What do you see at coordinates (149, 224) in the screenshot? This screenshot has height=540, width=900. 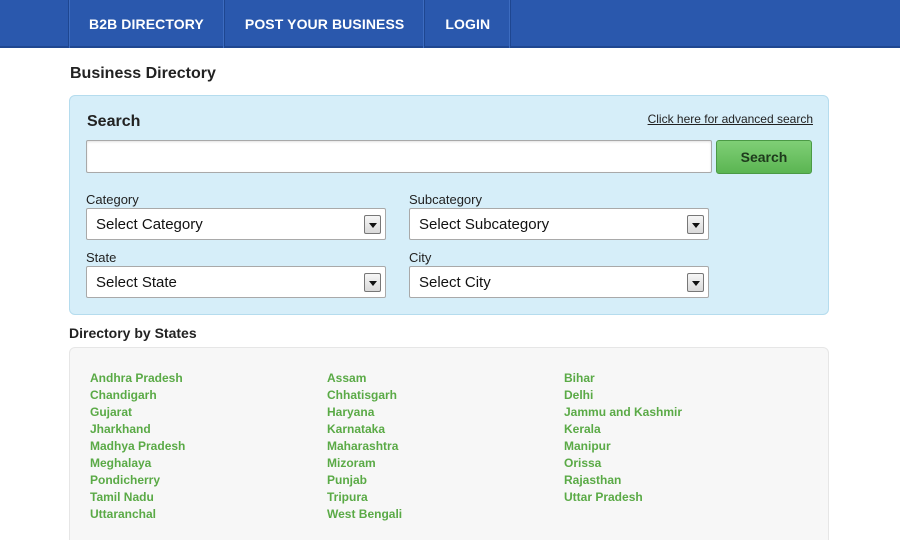 I see `category-selected-value: Select Category` at bounding box center [149, 224].